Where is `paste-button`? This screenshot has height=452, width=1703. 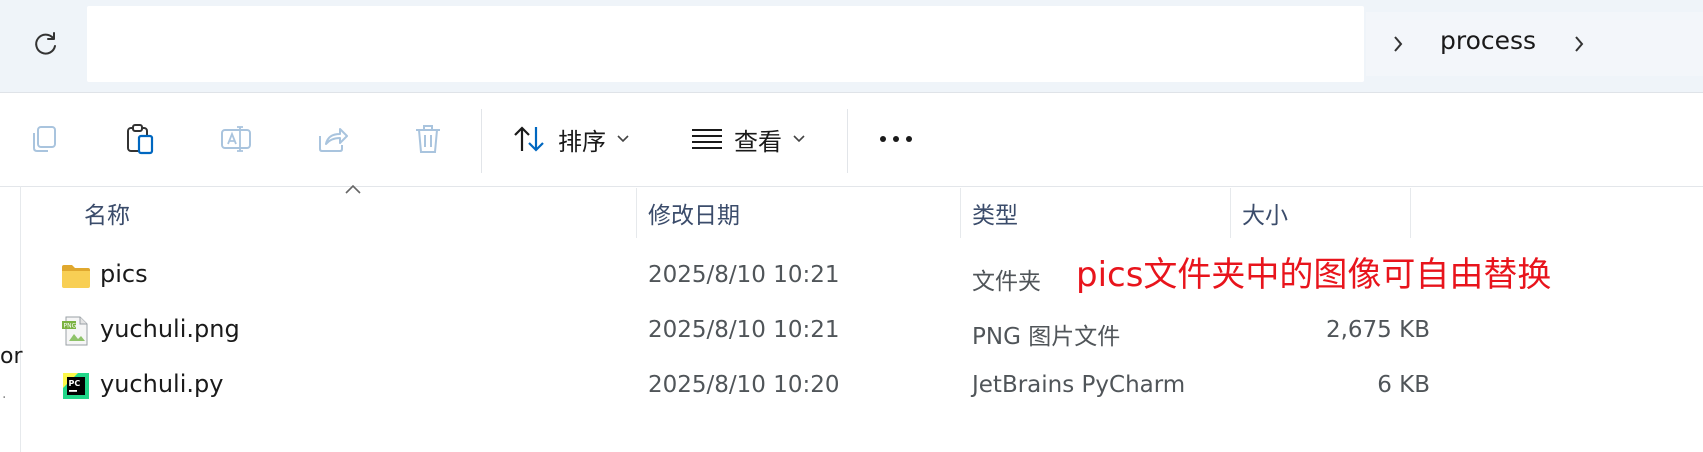
paste-button is located at coordinates (140, 139).